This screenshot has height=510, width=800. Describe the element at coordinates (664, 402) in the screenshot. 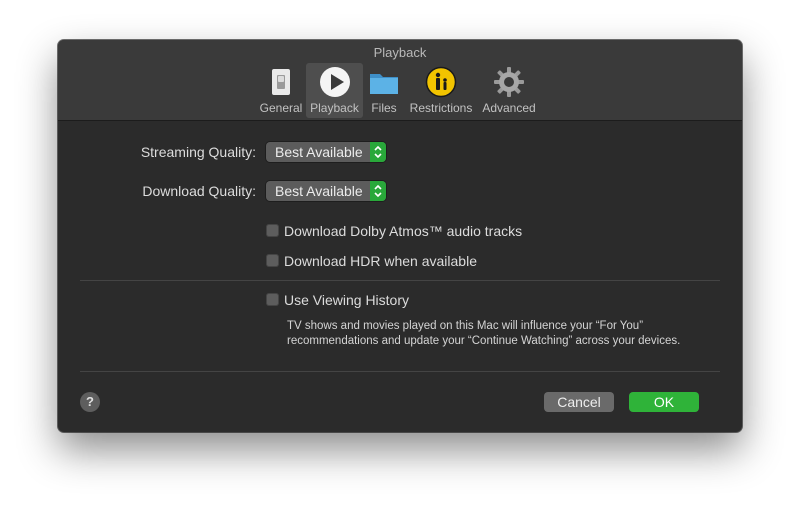

I see `ok-button: OK` at that location.